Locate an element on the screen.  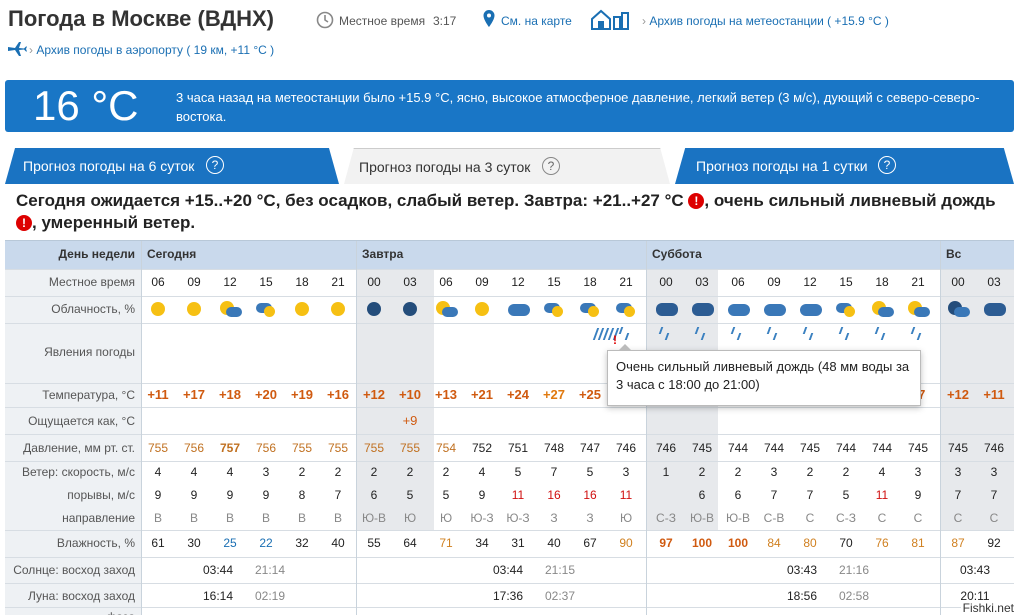
humidity-cell: 81 is located at coordinates (918, 543).